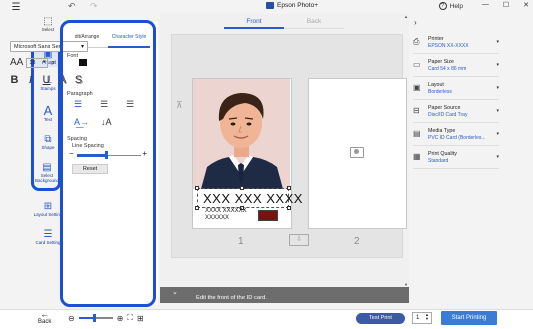 This screenshot has height=329, width=533. I want to click on tab-back: Back, so click(314, 23).